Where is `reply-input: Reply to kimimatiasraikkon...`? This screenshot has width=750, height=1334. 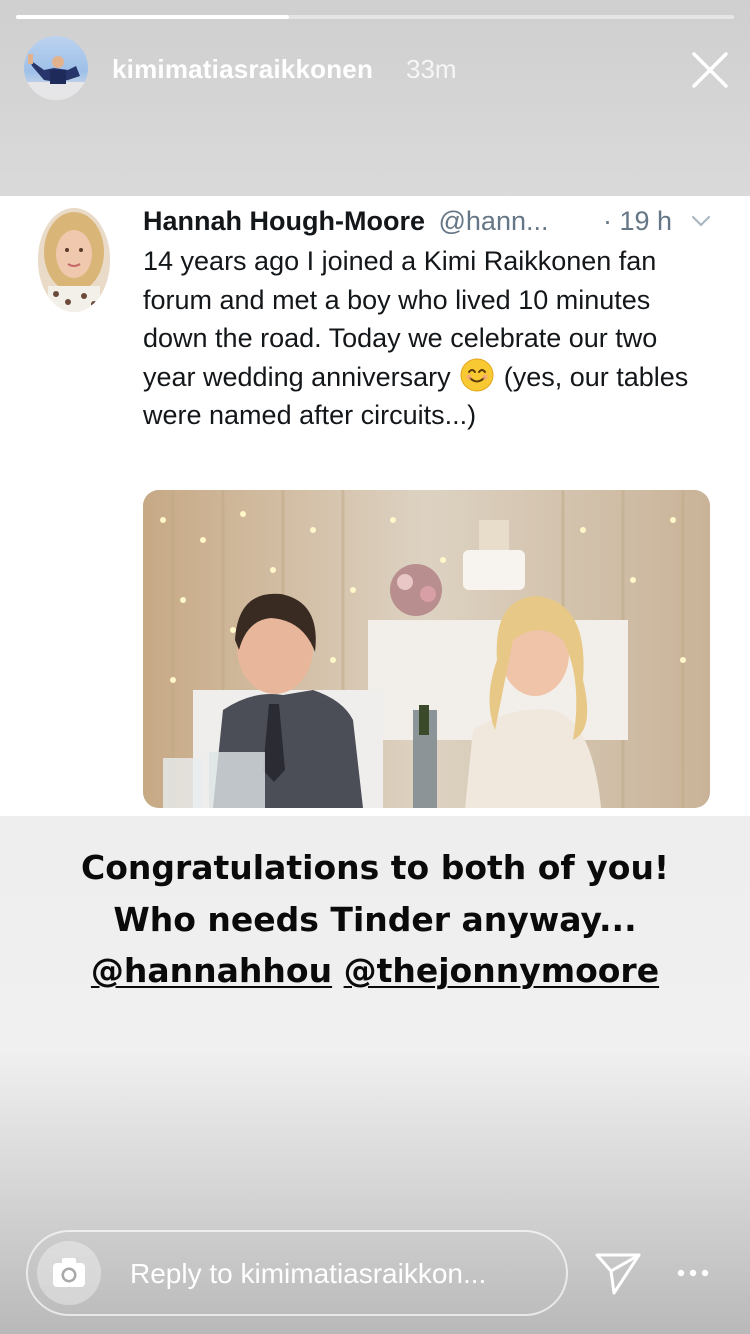 reply-input: Reply to kimimatiasraikkon... is located at coordinates (297, 1273).